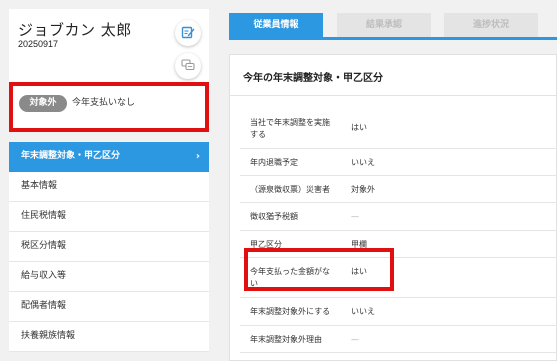 The height and width of the screenshot is (361, 557). What do you see at coordinates (398, 217) in the screenshot?
I see `table-row: 徴収猶予税額 —` at bounding box center [398, 217].